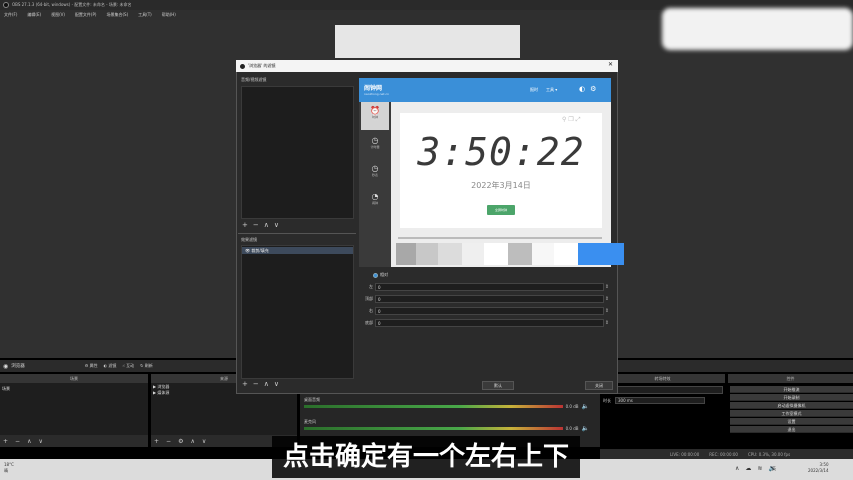  I want to click on side-item-timer: ◷ 计时器, so click(375, 142).